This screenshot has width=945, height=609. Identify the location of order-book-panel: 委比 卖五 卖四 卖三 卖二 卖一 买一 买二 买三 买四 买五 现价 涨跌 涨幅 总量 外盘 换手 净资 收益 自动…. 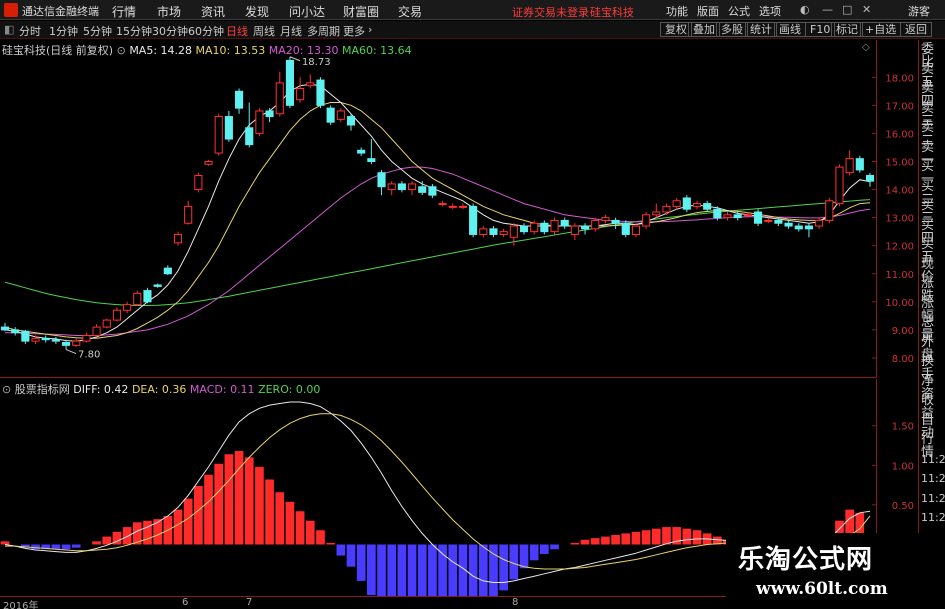
(931, 317).